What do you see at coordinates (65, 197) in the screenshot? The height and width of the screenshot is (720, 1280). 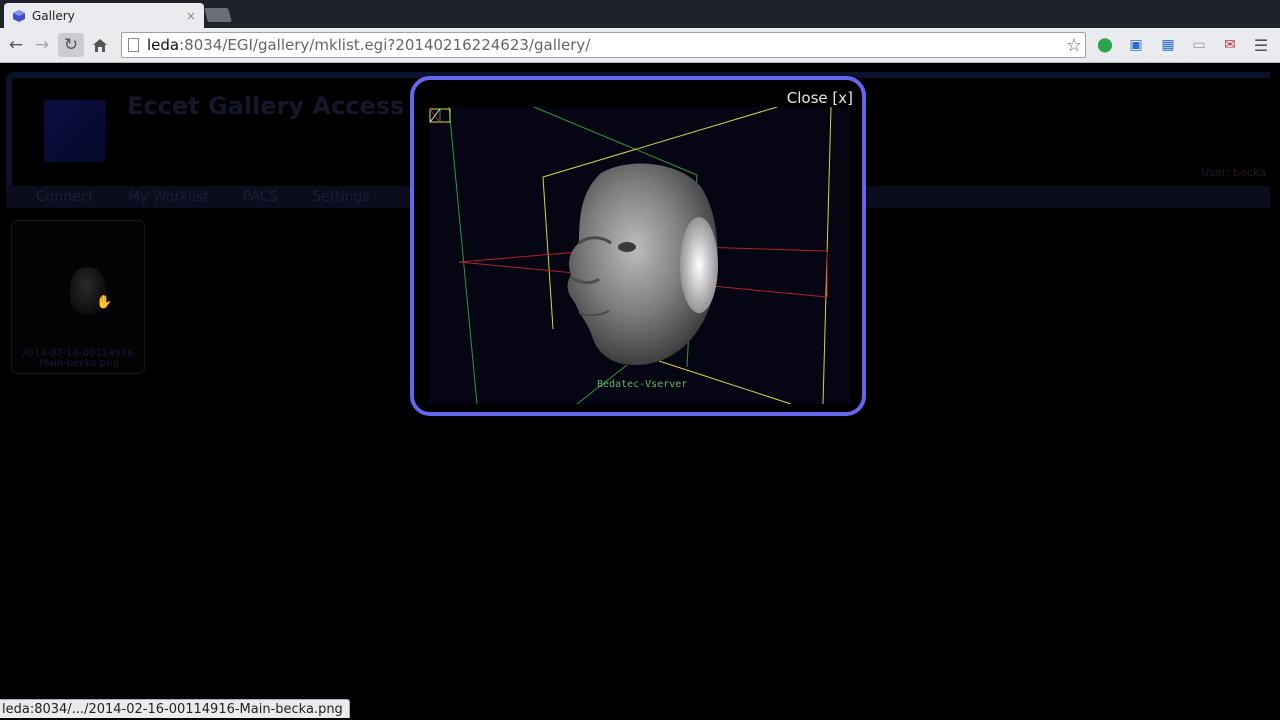 I see `nav-connect: Connect` at bounding box center [65, 197].